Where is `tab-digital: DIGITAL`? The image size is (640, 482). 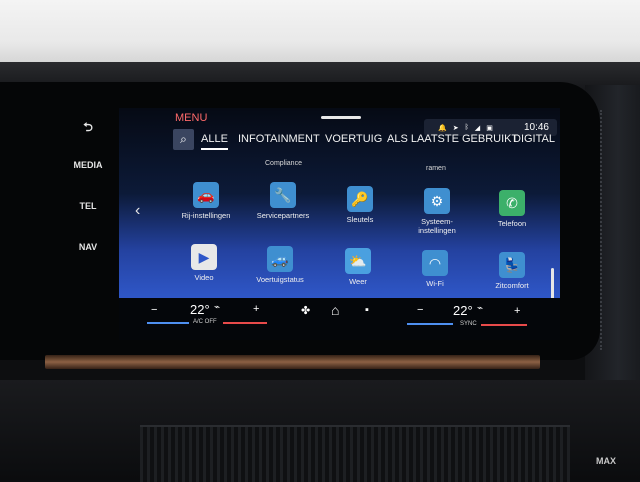 tab-digital: DIGITAL is located at coordinates (534, 139).